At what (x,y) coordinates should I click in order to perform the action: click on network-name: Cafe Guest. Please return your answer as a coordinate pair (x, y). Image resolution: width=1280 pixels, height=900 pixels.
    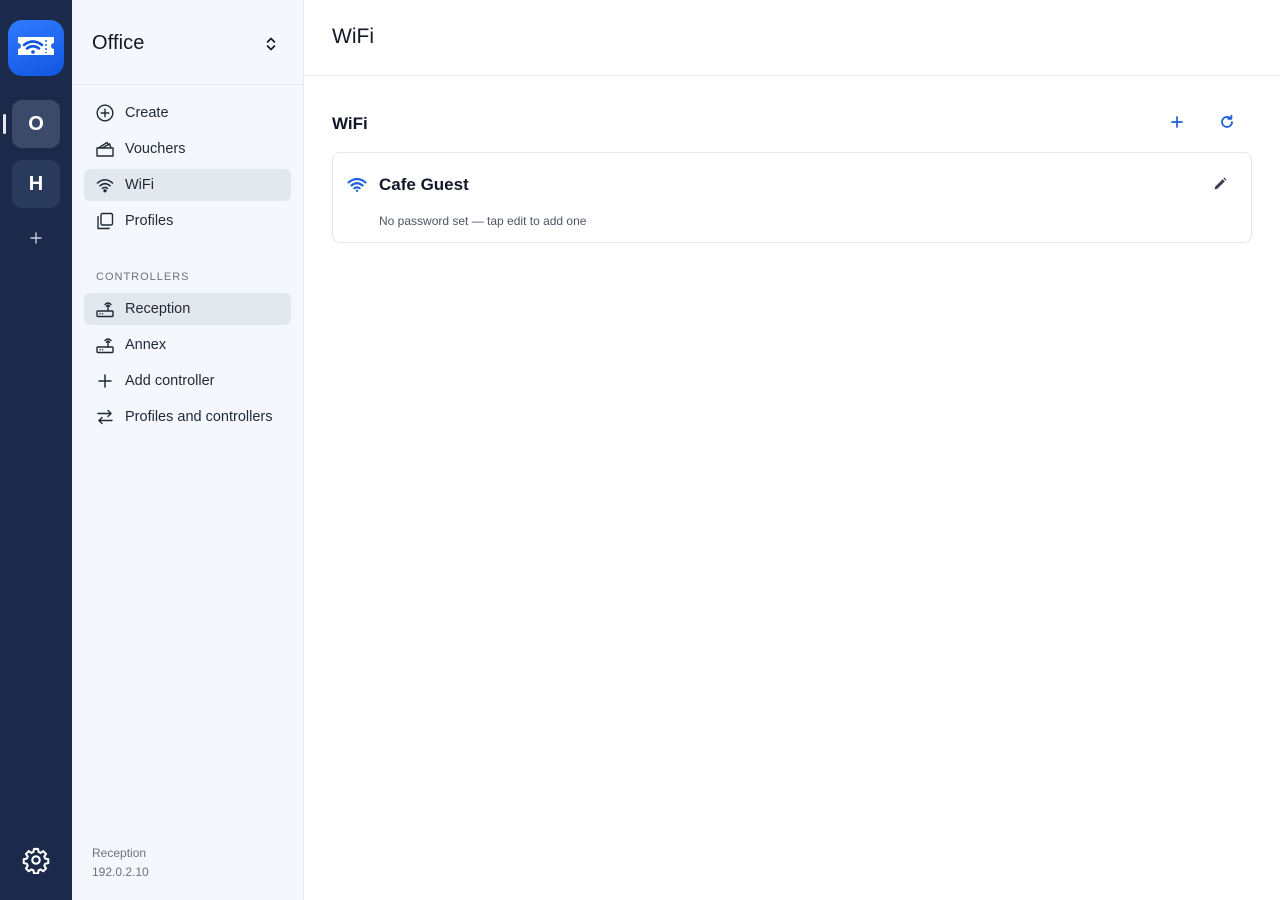
    Looking at the image, I should click on (424, 184).